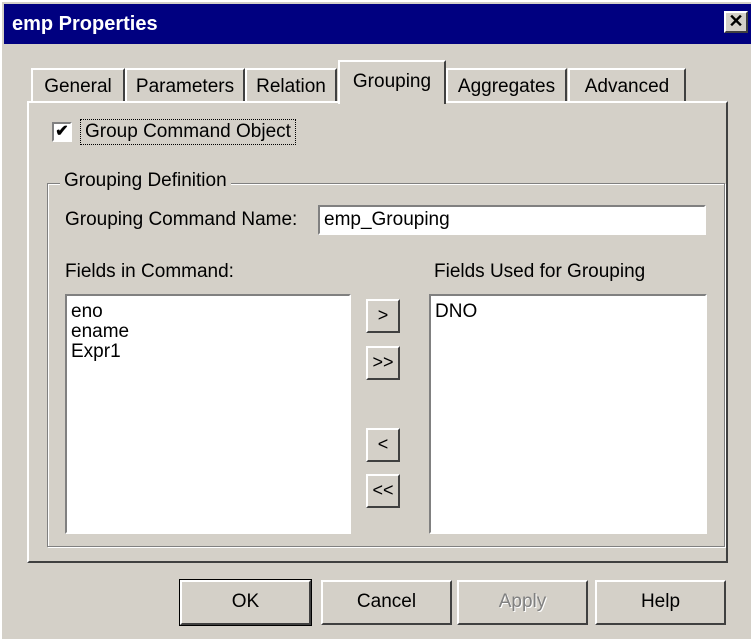 The width and height of the screenshot is (751, 639). I want to click on apply-button: Apply, so click(522, 602).